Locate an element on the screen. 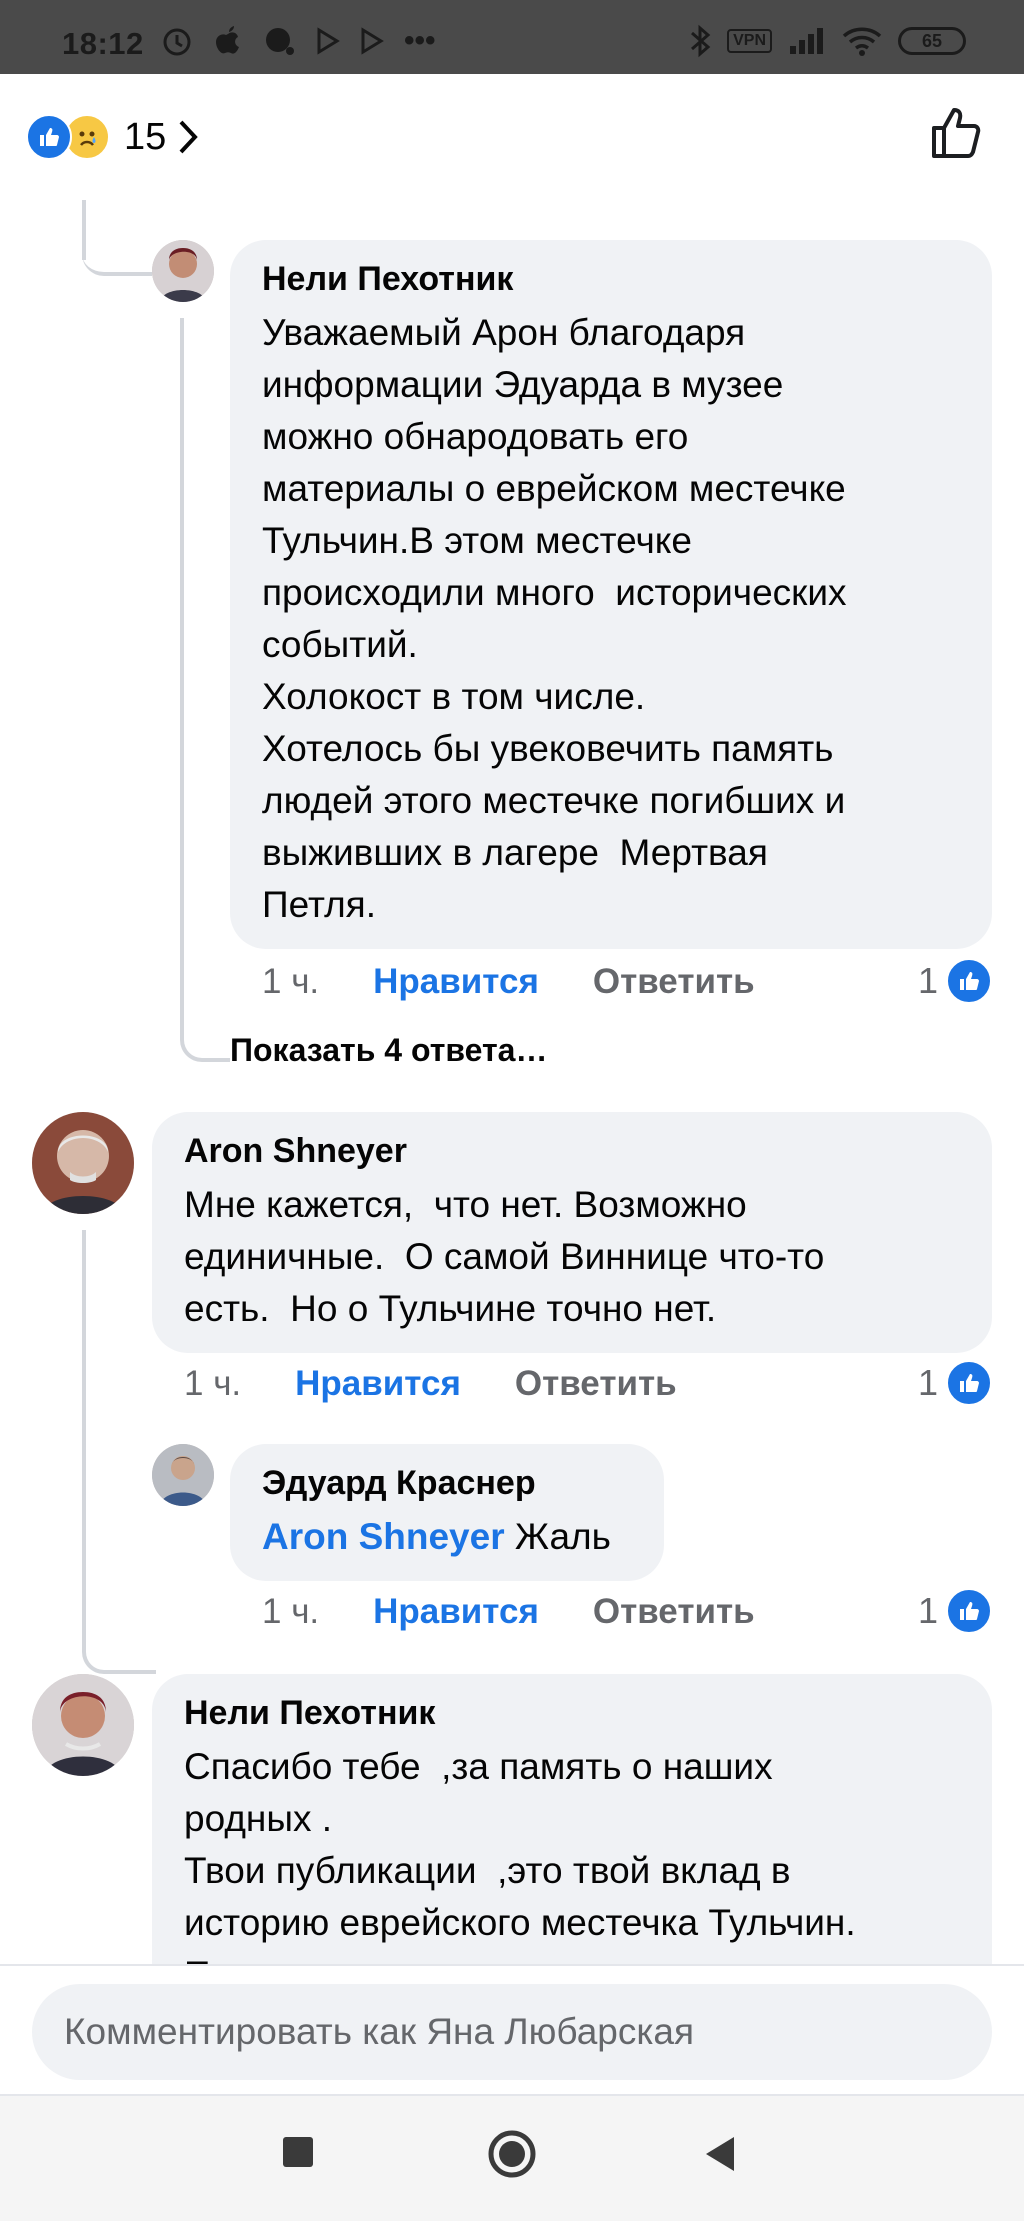  status-bar: 18:12 ••• VPN 65 is located at coordinates (512, 37).